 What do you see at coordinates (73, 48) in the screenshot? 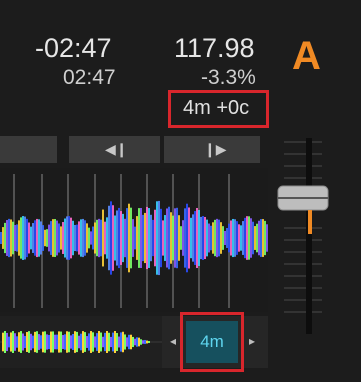
I see `remaining-time: -02:47` at bounding box center [73, 48].